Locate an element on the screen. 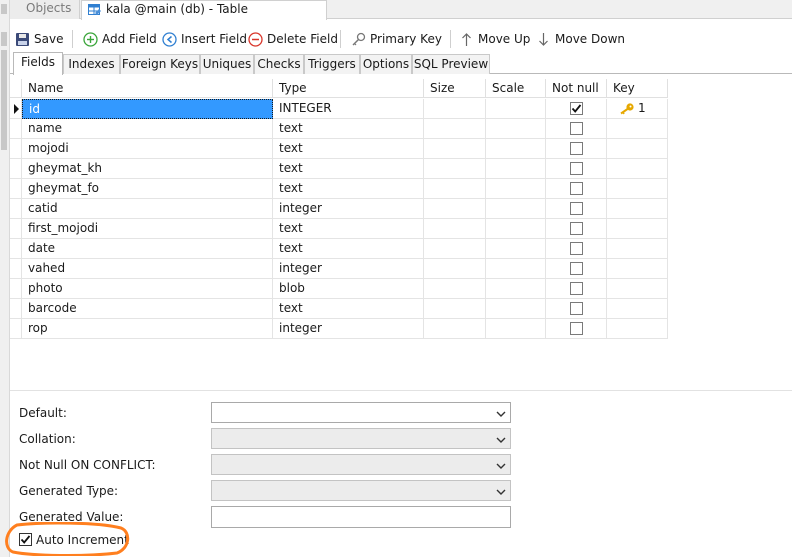 The width and height of the screenshot is (792, 557). cell-name: mojodi is located at coordinates (147, 149).